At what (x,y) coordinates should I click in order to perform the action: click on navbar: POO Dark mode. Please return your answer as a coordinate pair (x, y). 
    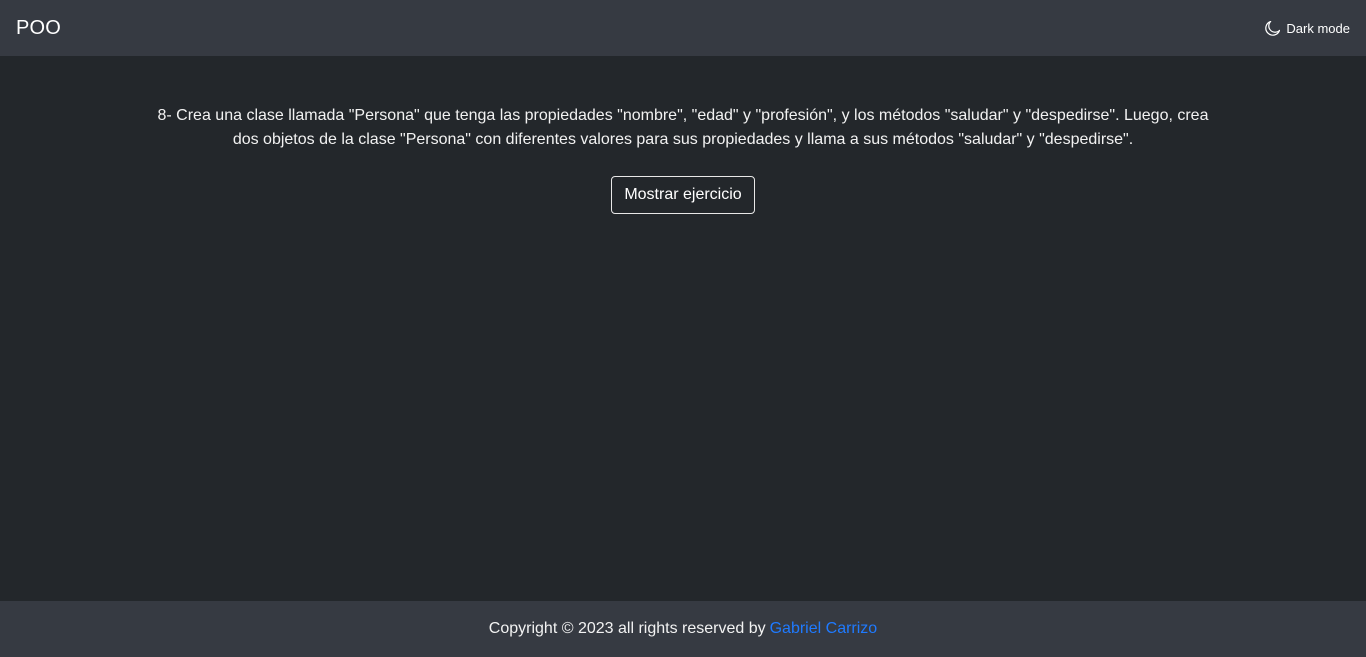
    Looking at the image, I should click on (683, 28).